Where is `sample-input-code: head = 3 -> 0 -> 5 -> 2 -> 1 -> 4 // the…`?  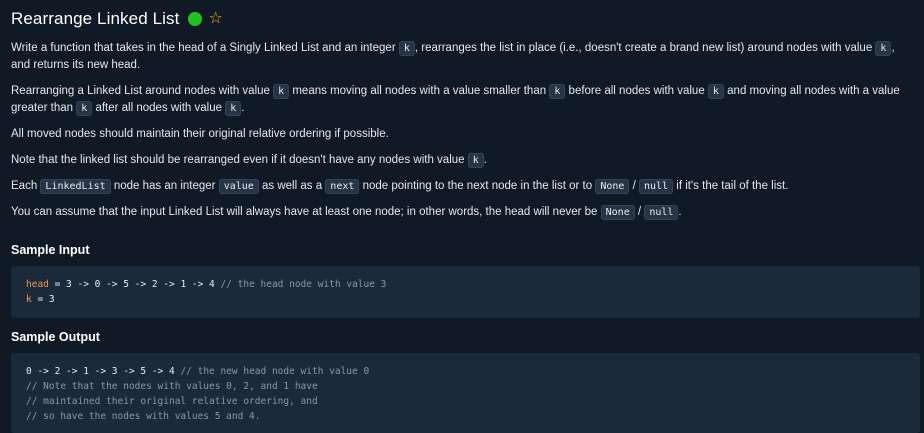
sample-input-code: head = 3 -> 0 -> 5 -> 2 -> 1 -> 4 // the… is located at coordinates (465, 292).